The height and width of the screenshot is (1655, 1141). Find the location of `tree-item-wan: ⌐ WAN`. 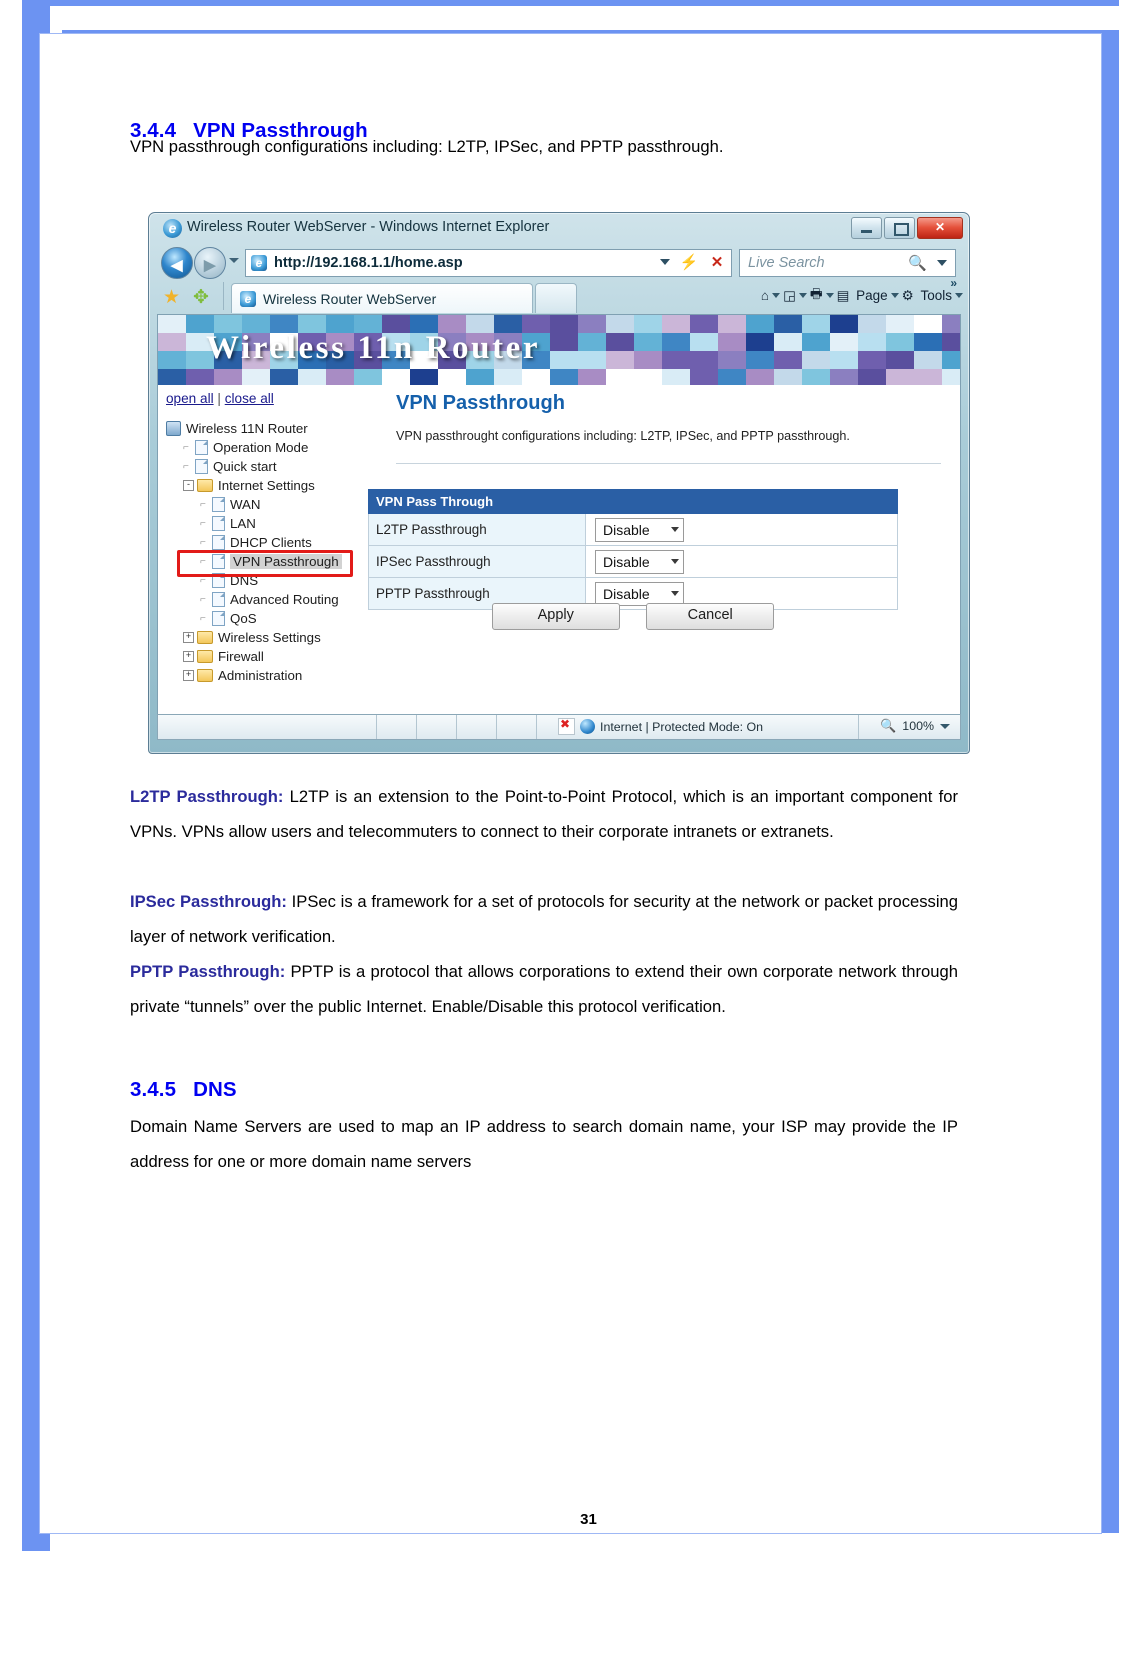

tree-item-wan: ⌐ WAN is located at coordinates (263, 504).